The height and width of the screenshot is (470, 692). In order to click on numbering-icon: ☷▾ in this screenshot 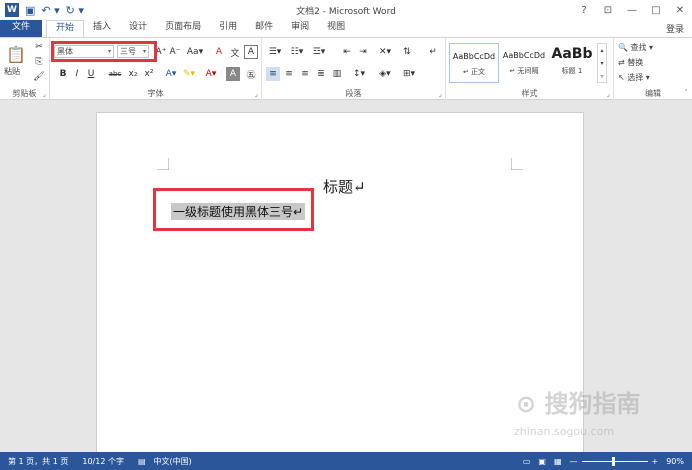, I will do `click(297, 52)`.